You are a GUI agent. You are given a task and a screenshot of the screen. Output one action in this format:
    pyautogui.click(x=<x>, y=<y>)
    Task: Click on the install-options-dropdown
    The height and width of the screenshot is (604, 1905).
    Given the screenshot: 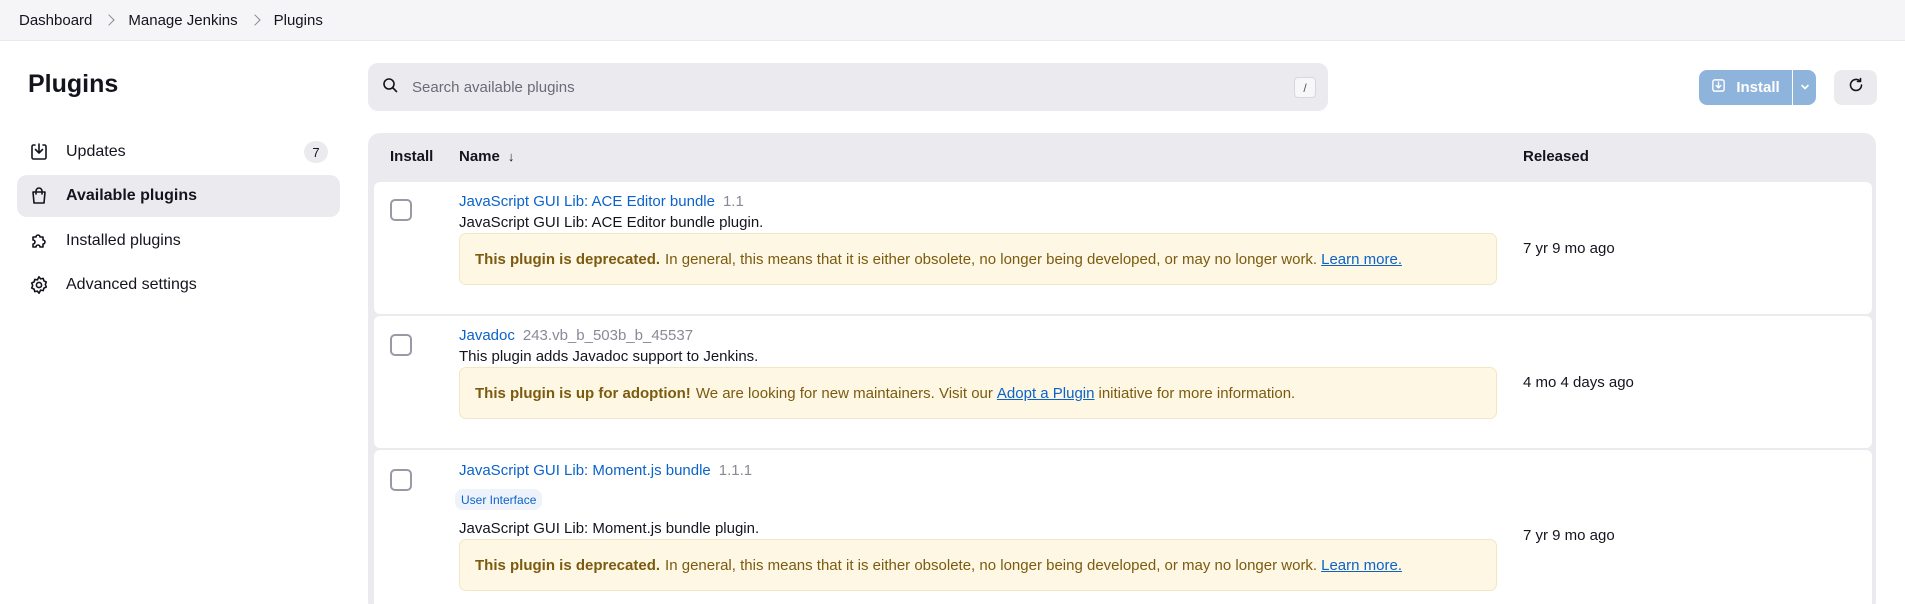 What is the action you would take?
    pyautogui.click(x=1804, y=87)
    